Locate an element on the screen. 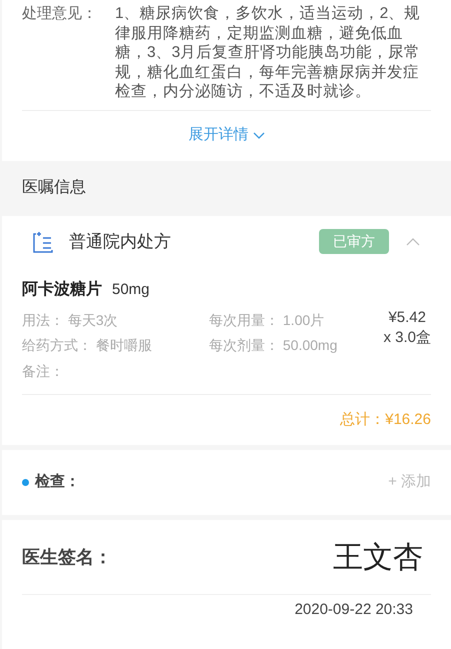  drug-detail: 用法： 每天3次 is located at coordinates (70, 320).